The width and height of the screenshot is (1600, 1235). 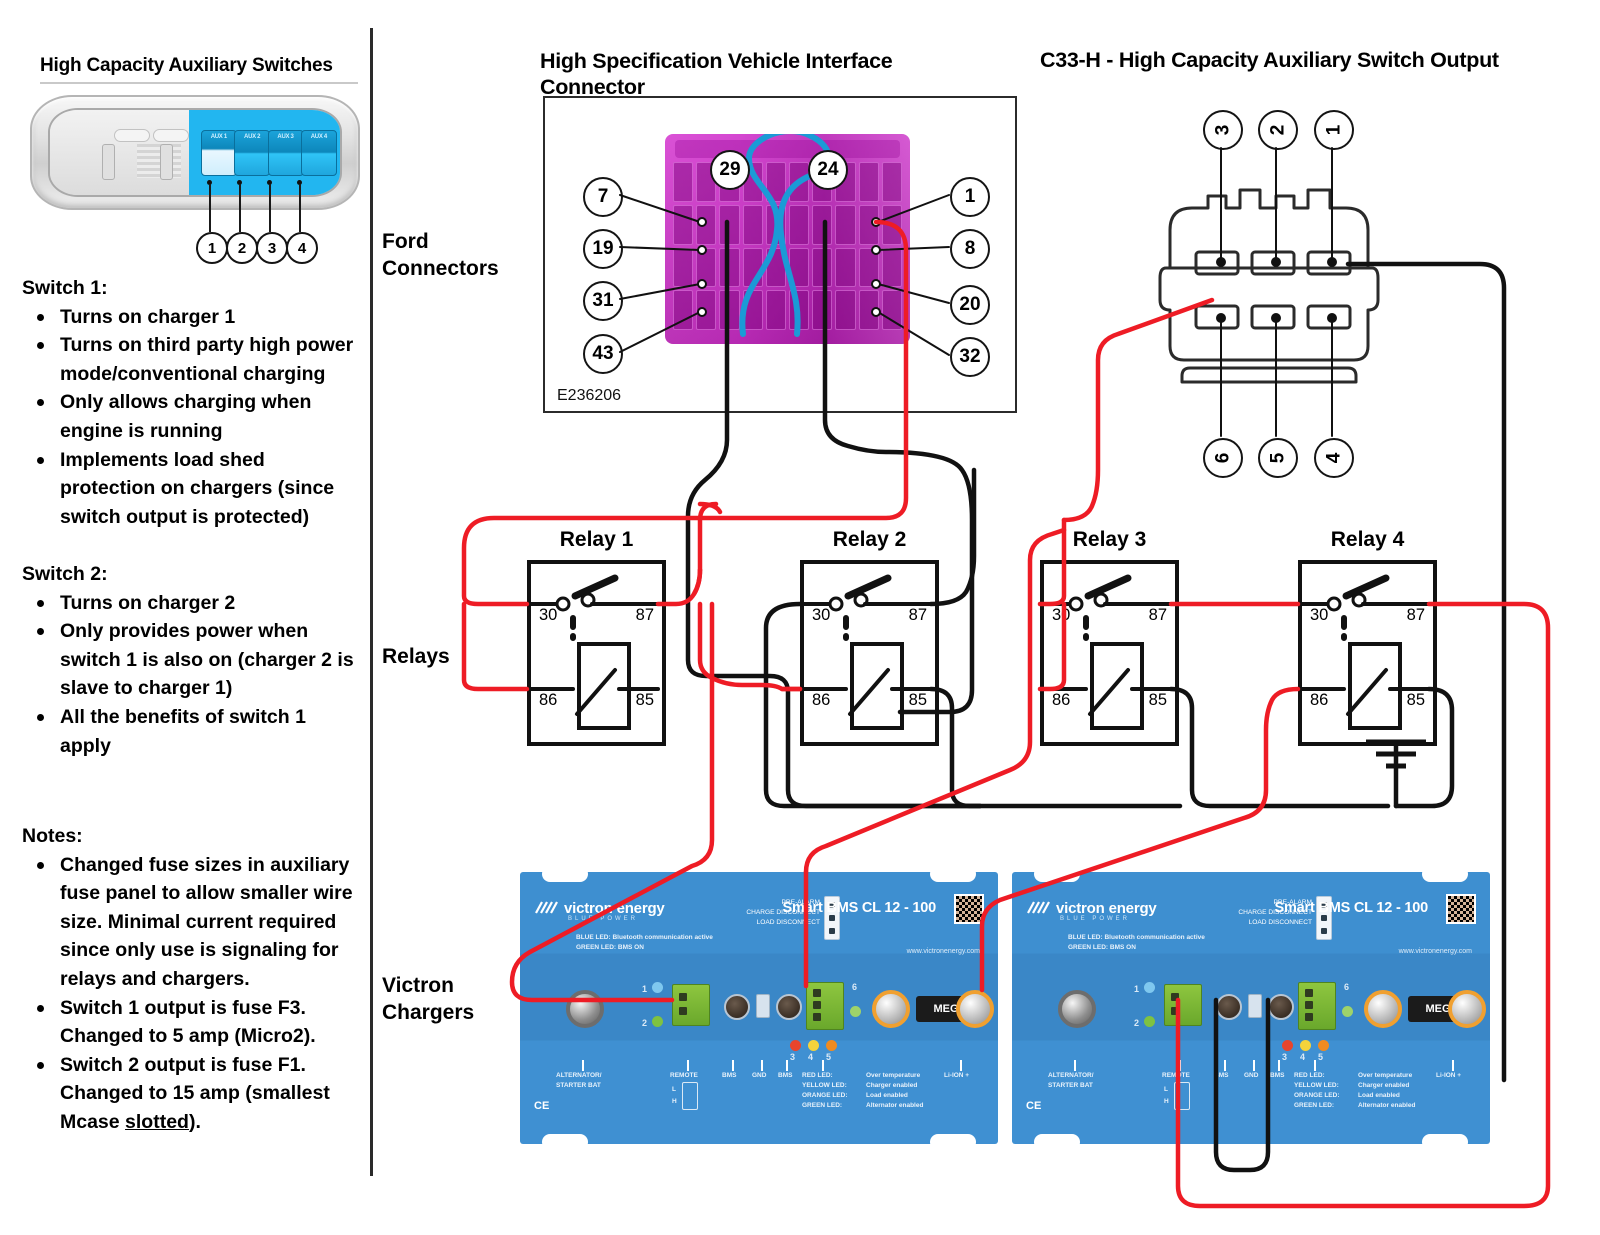 I want to click on relay-1-terminal-85: 85, so click(x=644, y=700).